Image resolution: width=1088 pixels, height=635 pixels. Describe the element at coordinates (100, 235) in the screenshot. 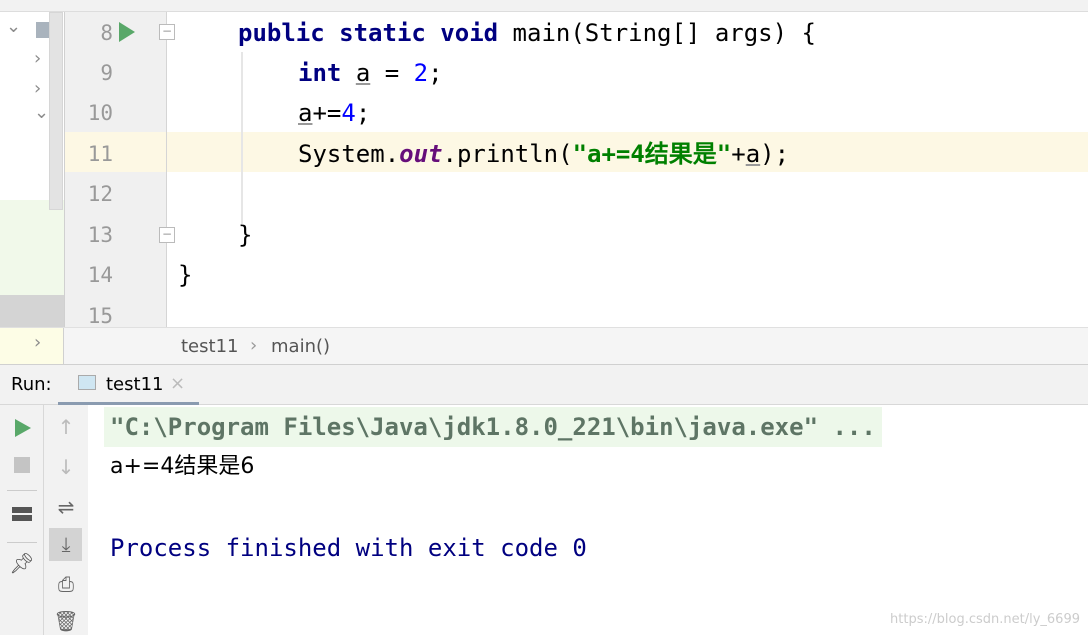

I see `line-number: 13` at that location.